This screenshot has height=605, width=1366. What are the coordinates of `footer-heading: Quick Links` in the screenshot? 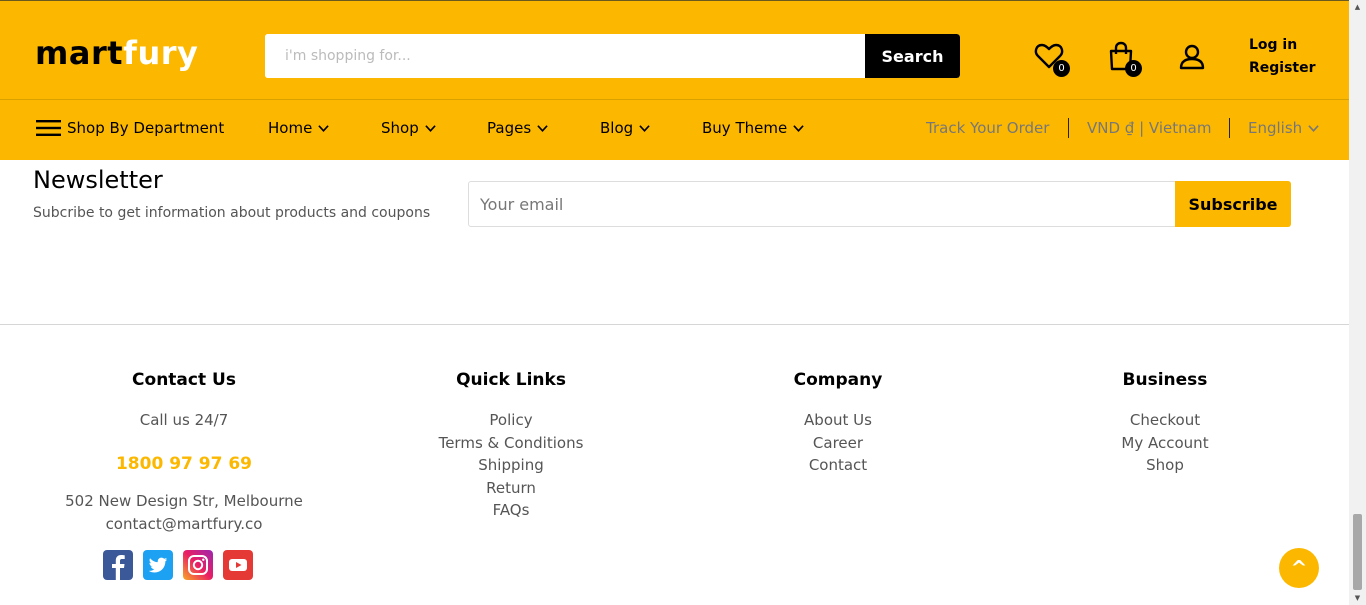 It's located at (511, 380).